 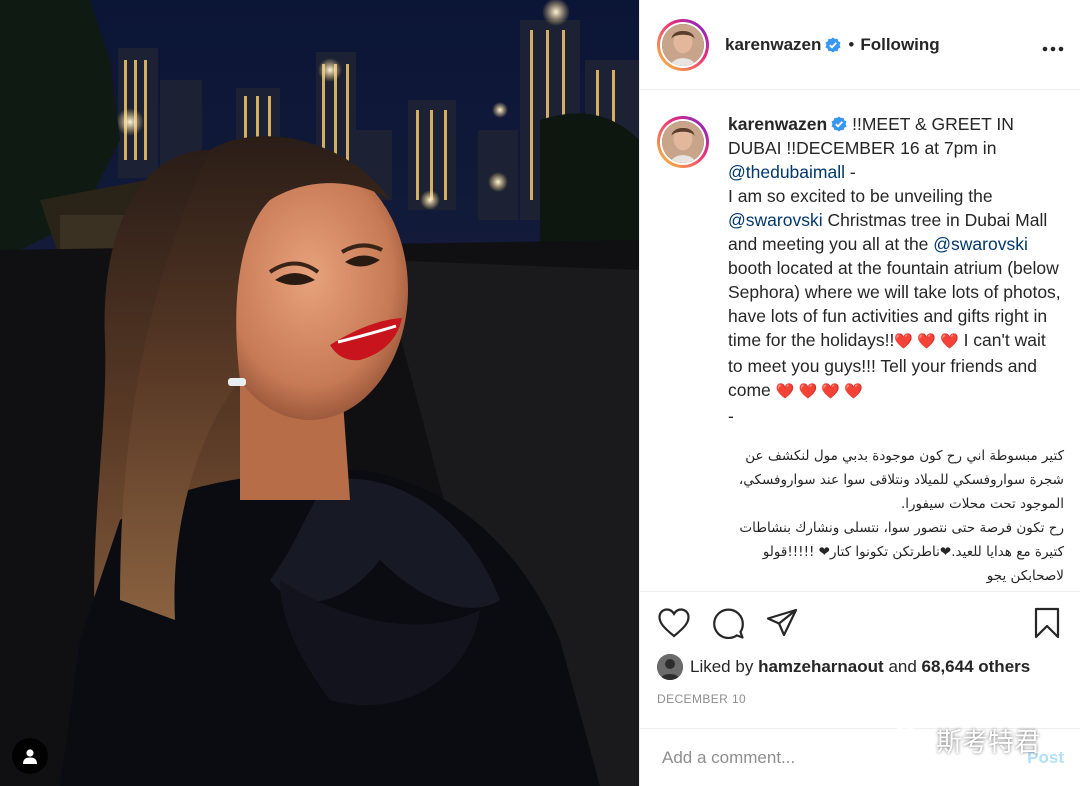 I want to click on comment-button, so click(x=728, y=623).